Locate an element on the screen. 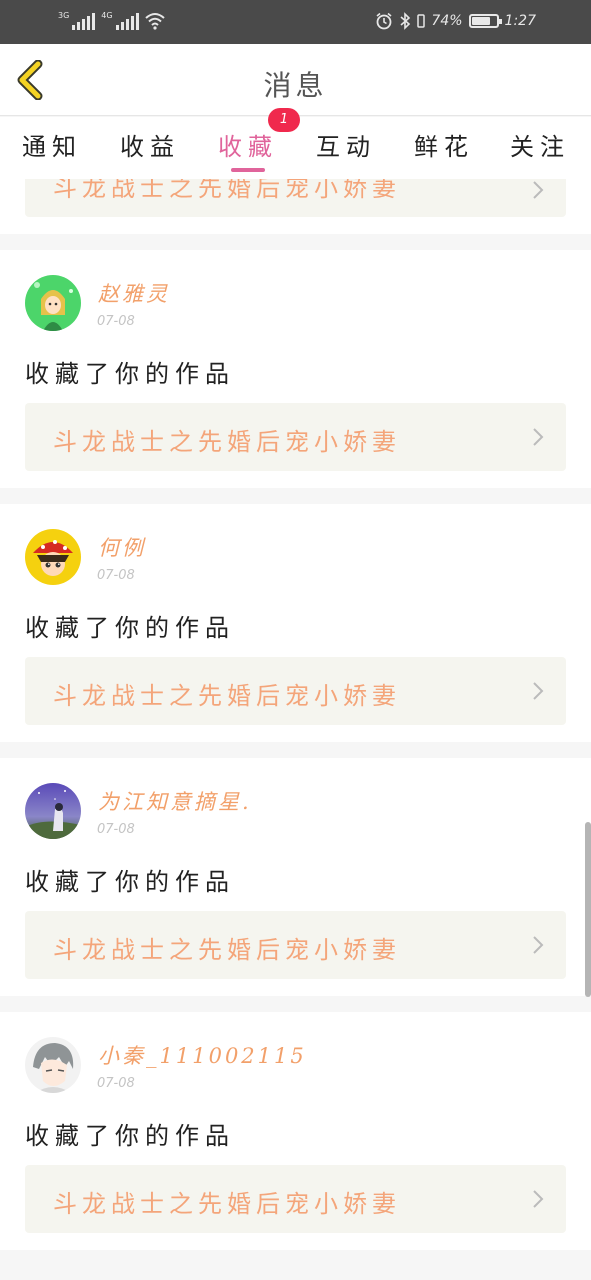  battery-icon is located at coordinates (485, 21).